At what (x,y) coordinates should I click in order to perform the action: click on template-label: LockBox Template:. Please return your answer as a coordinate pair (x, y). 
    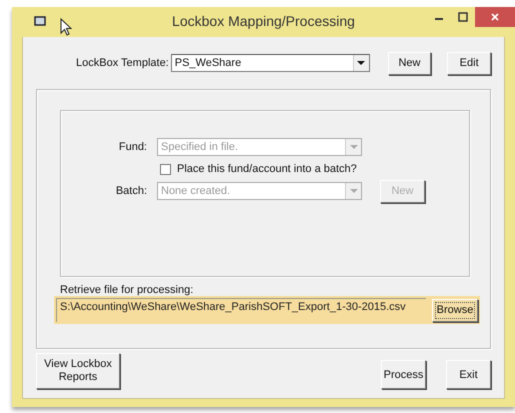
    Looking at the image, I should click on (122, 63).